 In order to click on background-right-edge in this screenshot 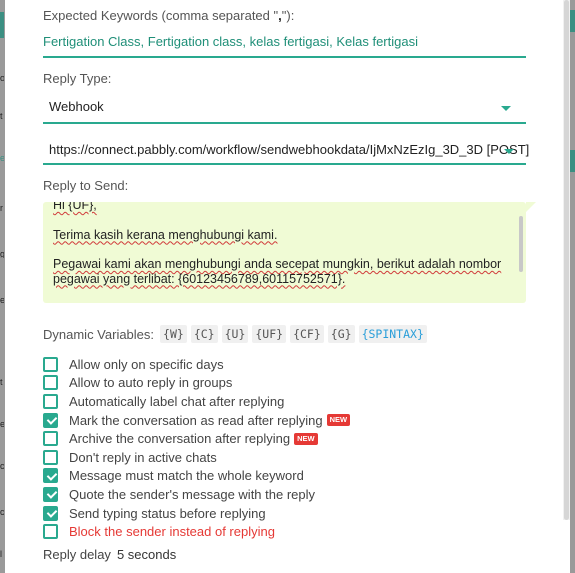, I will do `click(572, 286)`.